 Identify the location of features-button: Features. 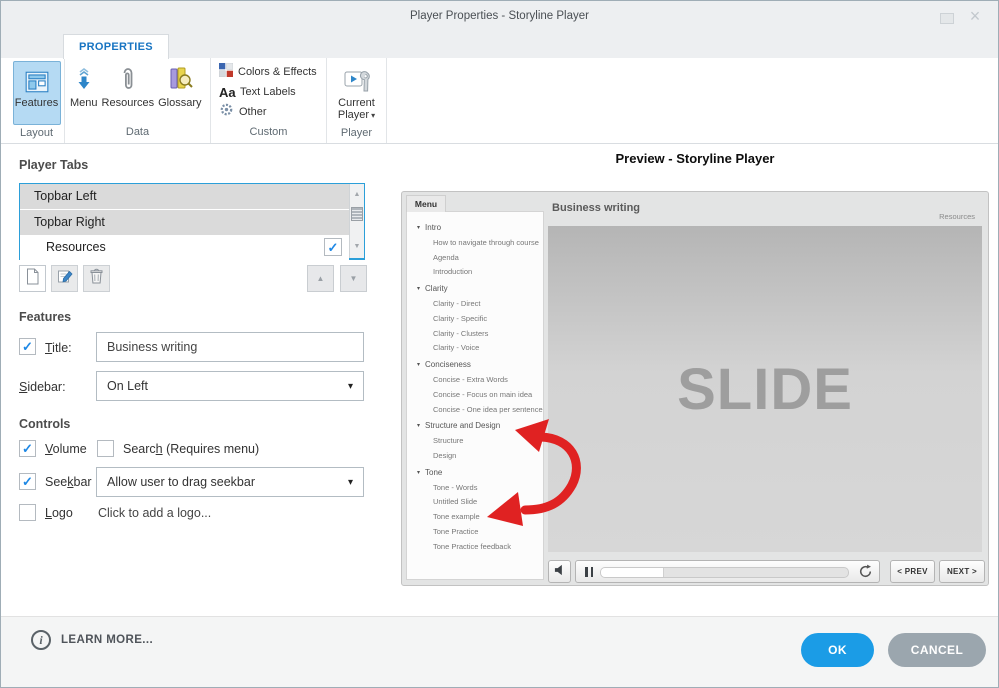
(36, 93).